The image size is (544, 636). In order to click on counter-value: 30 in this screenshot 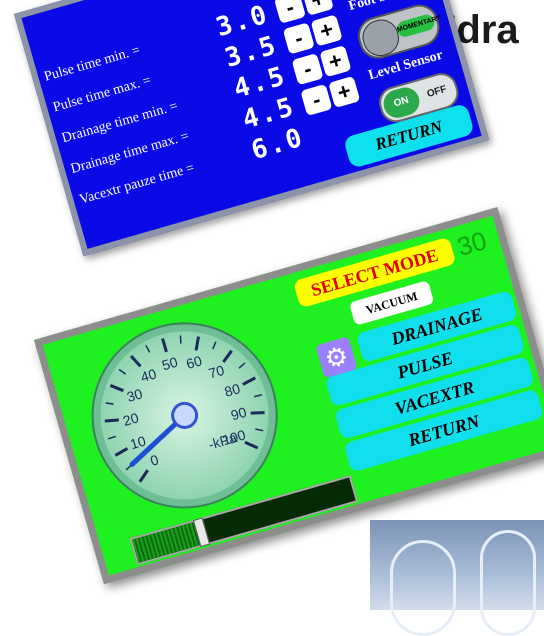, I will do `click(471, 243)`.